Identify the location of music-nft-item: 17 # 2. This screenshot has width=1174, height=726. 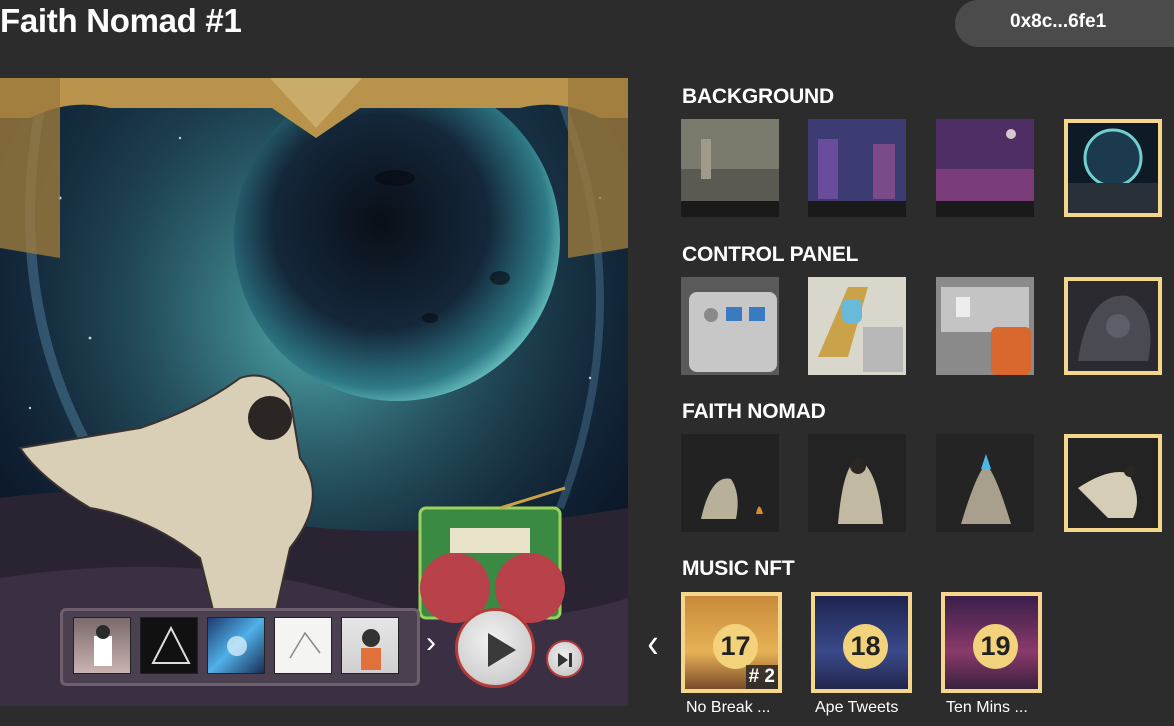
(731, 642).